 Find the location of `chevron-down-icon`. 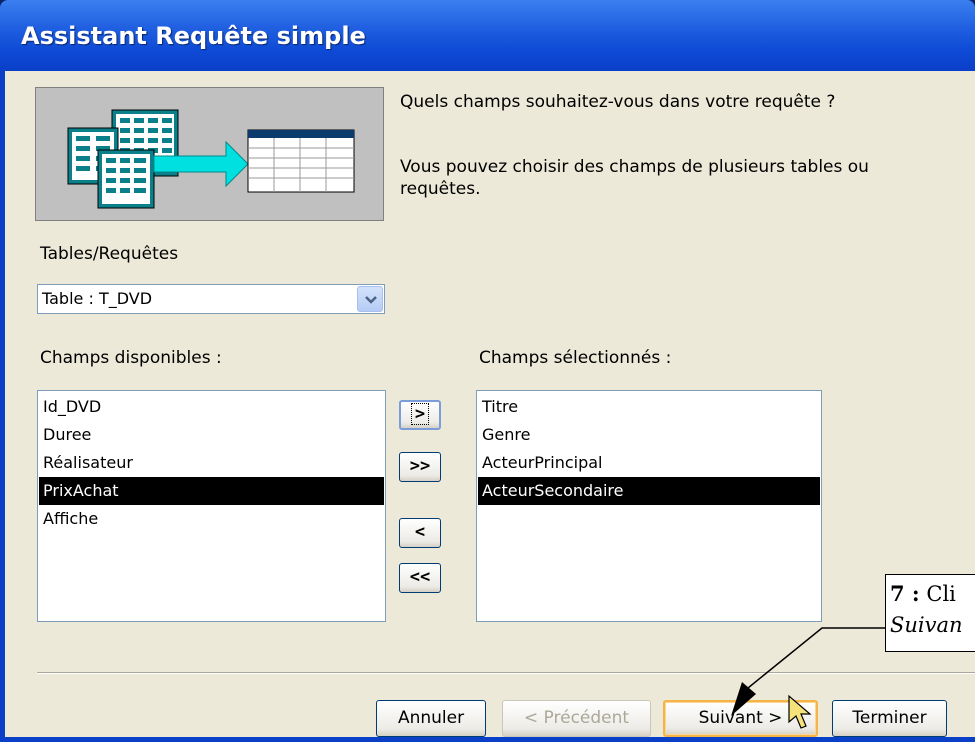

chevron-down-icon is located at coordinates (370, 299).